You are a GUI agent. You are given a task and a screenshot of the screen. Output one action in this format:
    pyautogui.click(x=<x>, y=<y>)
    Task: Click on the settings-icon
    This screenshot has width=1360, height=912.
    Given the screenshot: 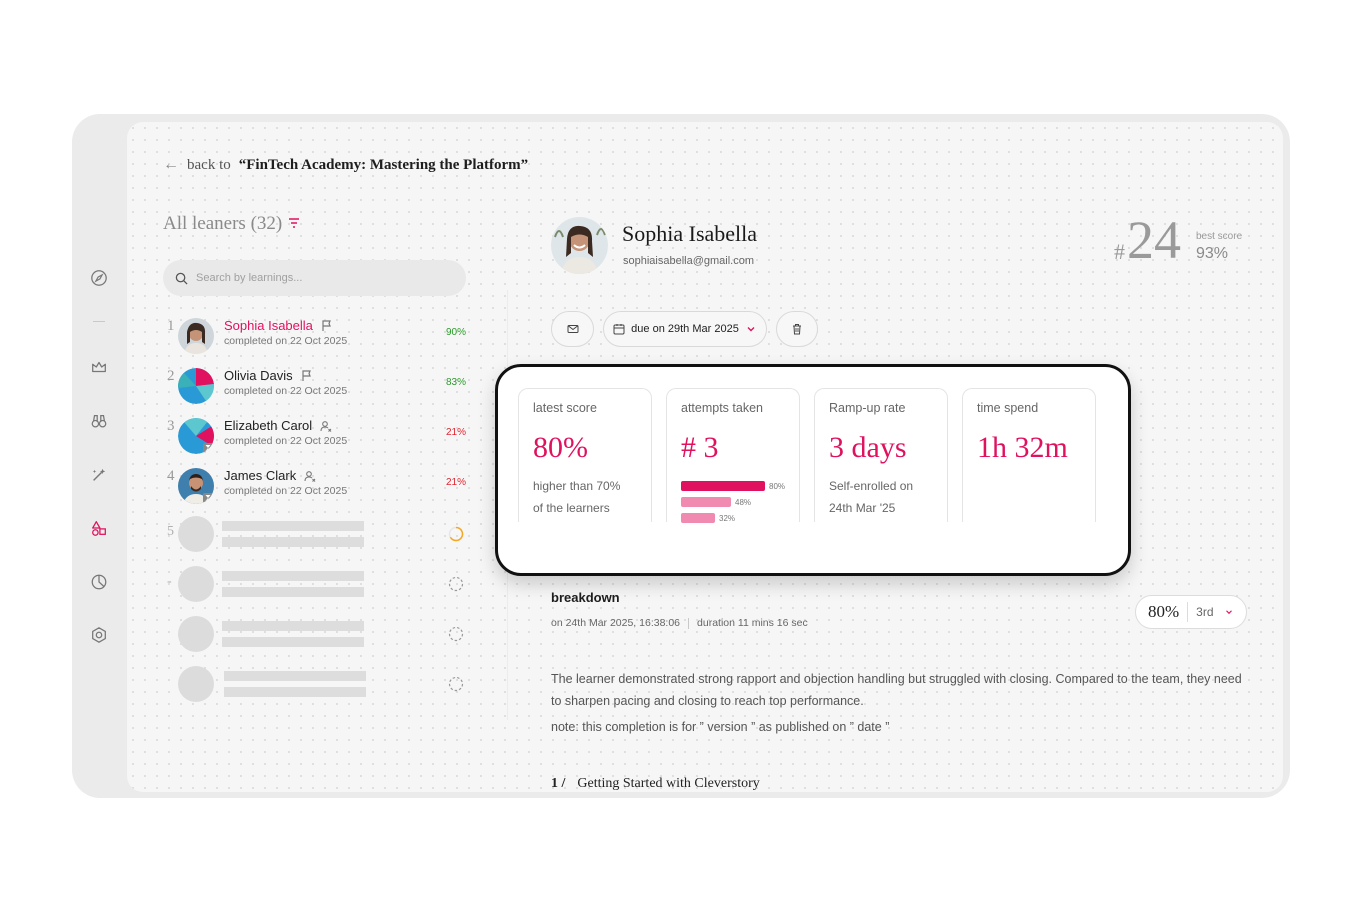 What is the action you would take?
    pyautogui.click(x=99, y=635)
    